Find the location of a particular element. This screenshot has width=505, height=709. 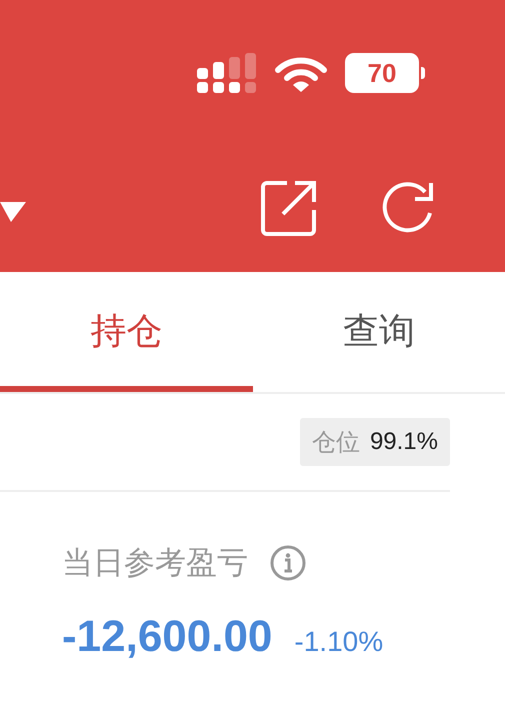

tab: 查询 is located at coordinates (378, 332).